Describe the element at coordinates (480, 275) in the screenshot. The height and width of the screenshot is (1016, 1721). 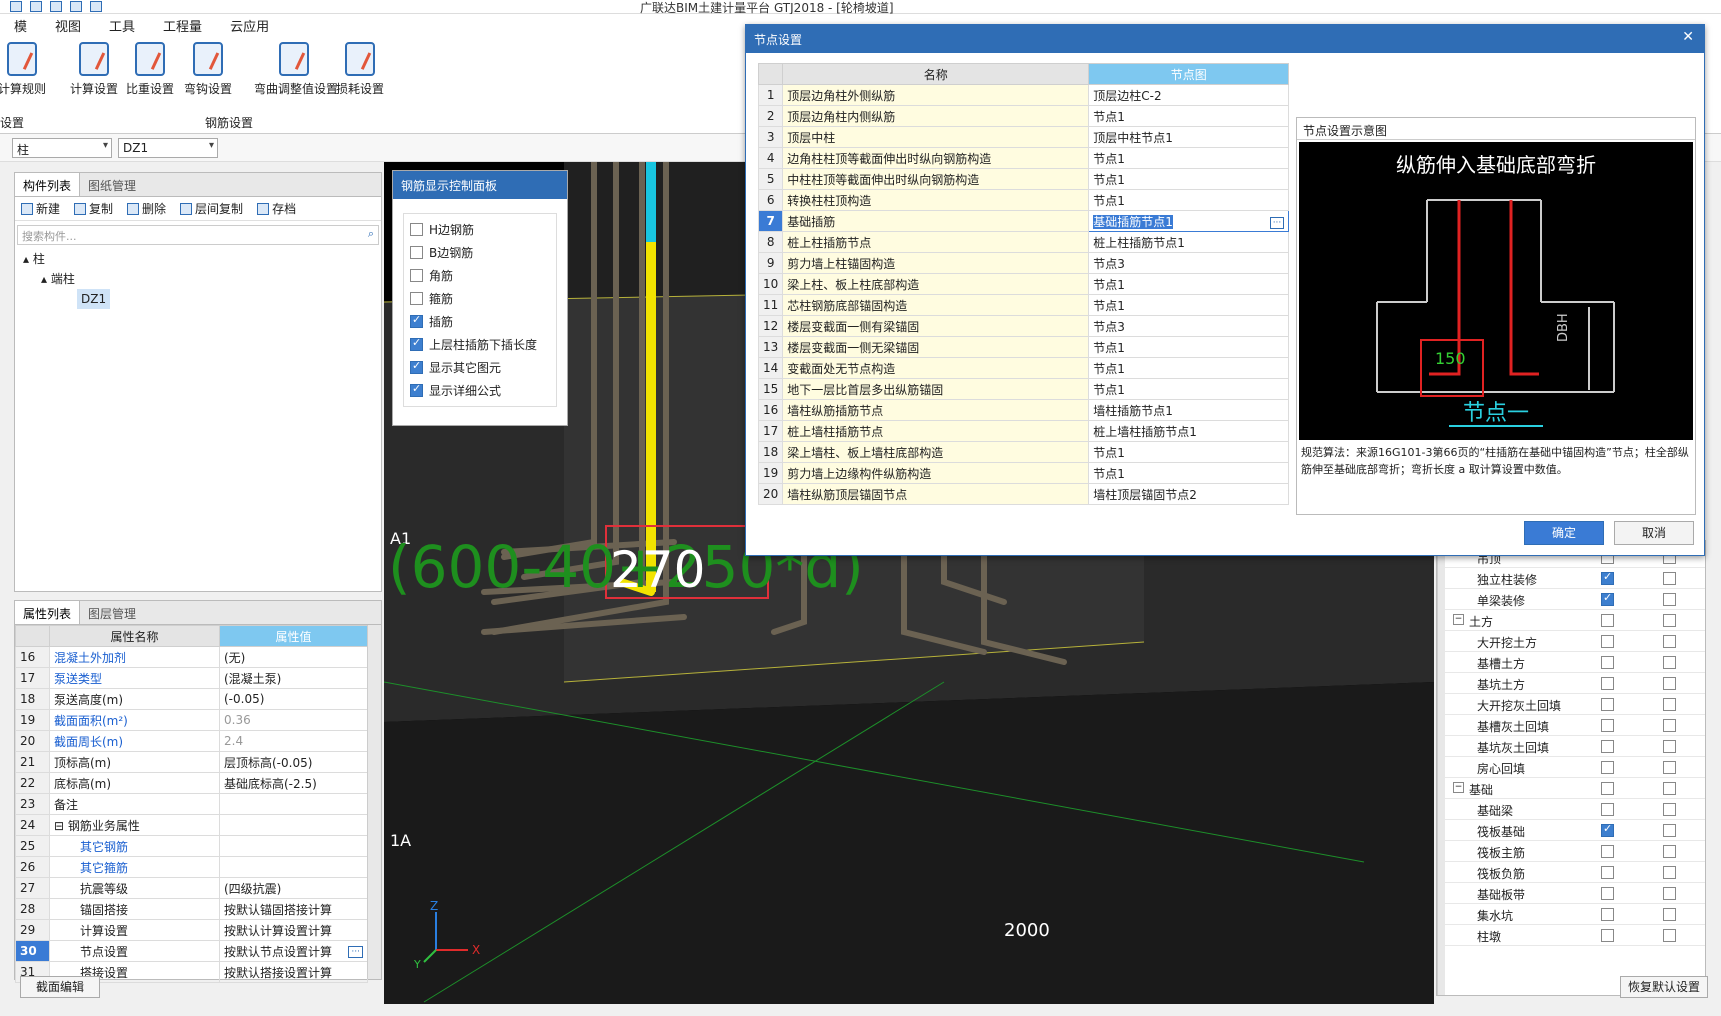
I see `rebar-checkbox-item: 角筋` at that location.